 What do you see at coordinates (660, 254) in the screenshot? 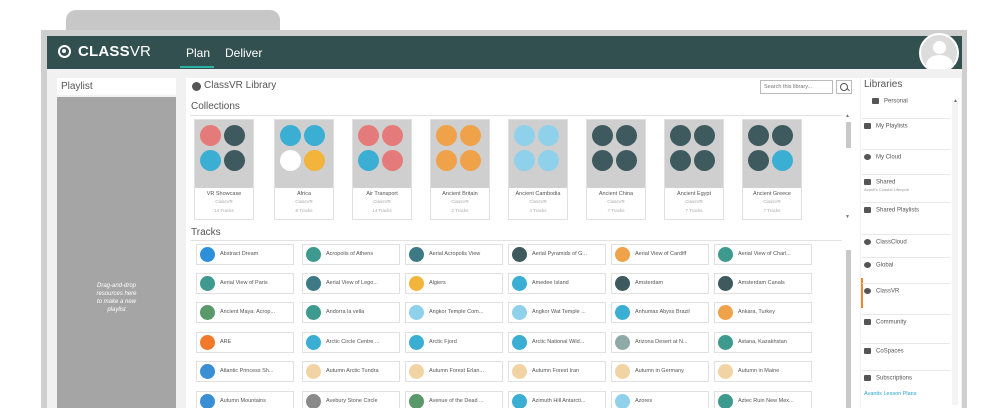
I see `track-item: Aerial View of Cardiff` at bounding box center [660, 254].